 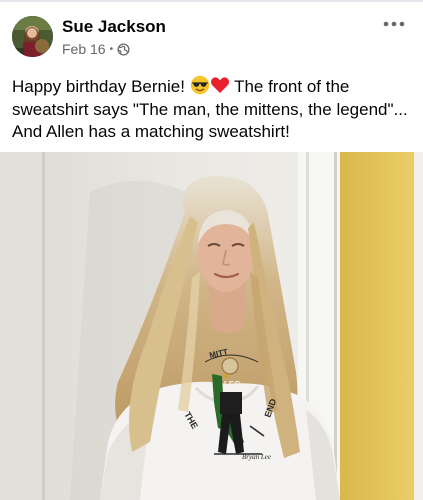 I want to click on post-header: Sue Jackson Feb 16 •, so click(x=211, y=35).